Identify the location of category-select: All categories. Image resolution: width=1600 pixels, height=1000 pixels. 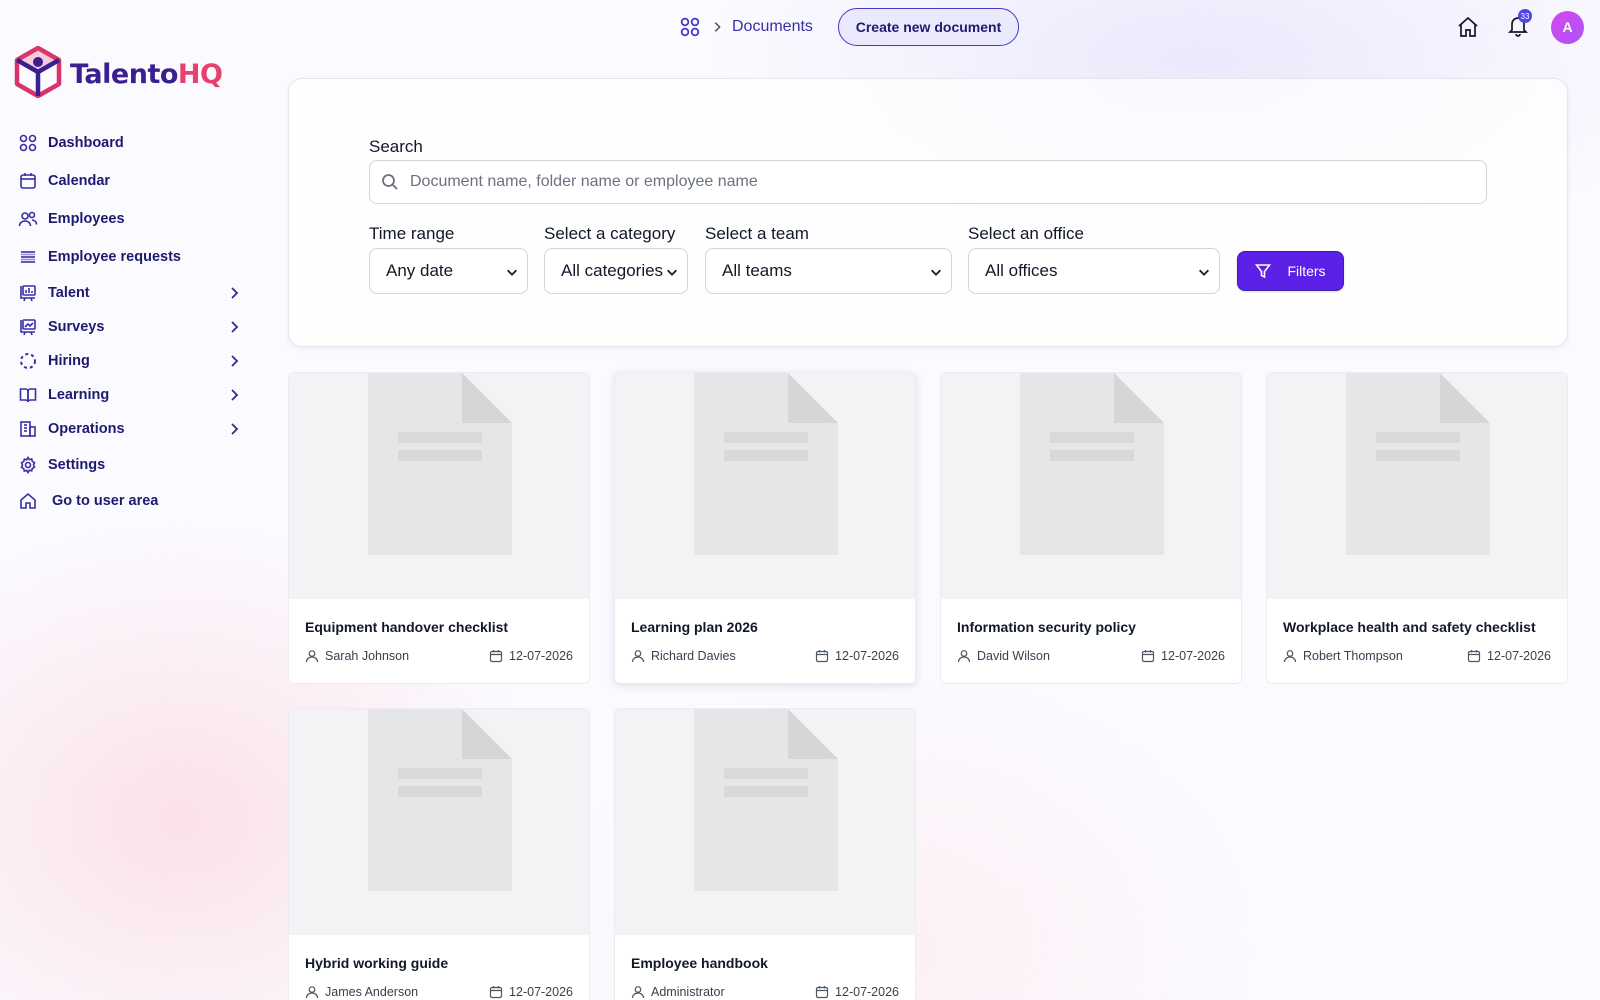
(616, 271).